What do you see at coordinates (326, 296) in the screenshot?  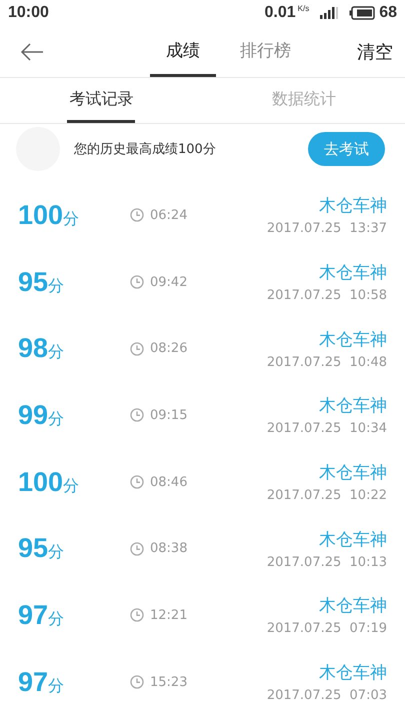 I see `exam-date: 2017.07.25 10:58` at bounding box center [326, 296].